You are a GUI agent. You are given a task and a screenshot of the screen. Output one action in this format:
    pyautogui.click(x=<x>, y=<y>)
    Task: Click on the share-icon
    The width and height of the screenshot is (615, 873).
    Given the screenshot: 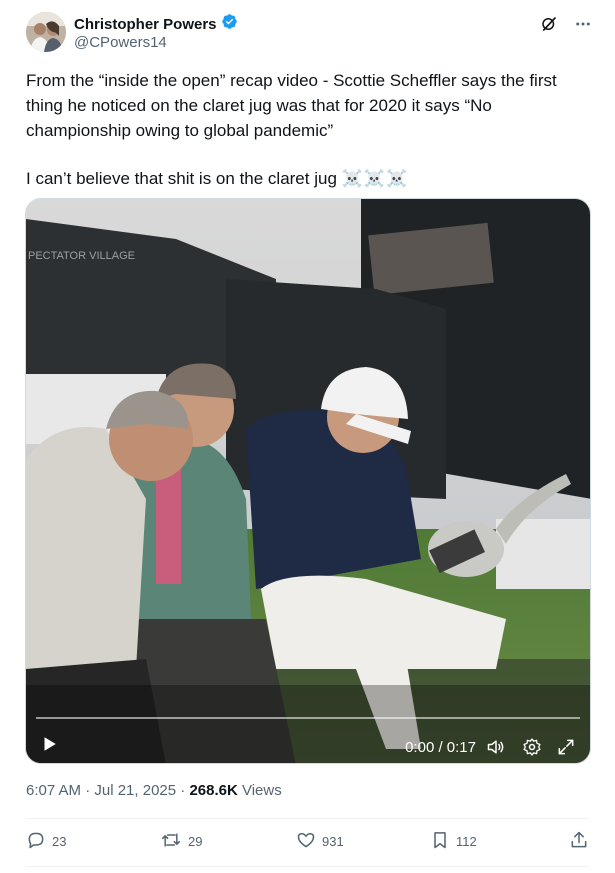 What is the action you would take?
    pyautogui.click(x=579, y=841)
    